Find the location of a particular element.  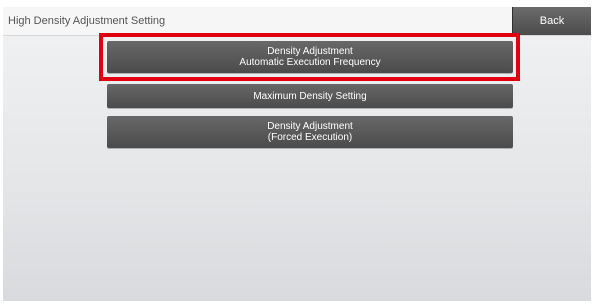

maximum-density-setting-button: Maximum Density Setting is located at coordinates (310, 96).